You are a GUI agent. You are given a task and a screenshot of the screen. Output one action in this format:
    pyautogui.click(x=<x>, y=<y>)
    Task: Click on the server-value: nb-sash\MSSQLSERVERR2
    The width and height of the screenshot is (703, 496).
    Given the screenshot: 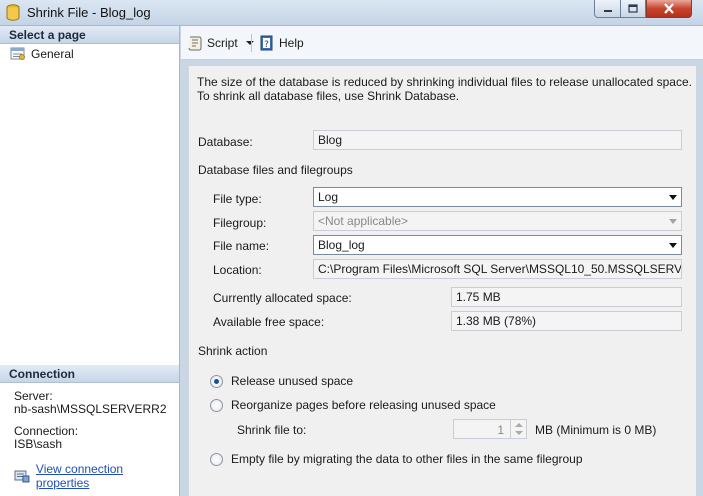 What is the action you would take?
    pyautogui.click(x=90, y=409)
    